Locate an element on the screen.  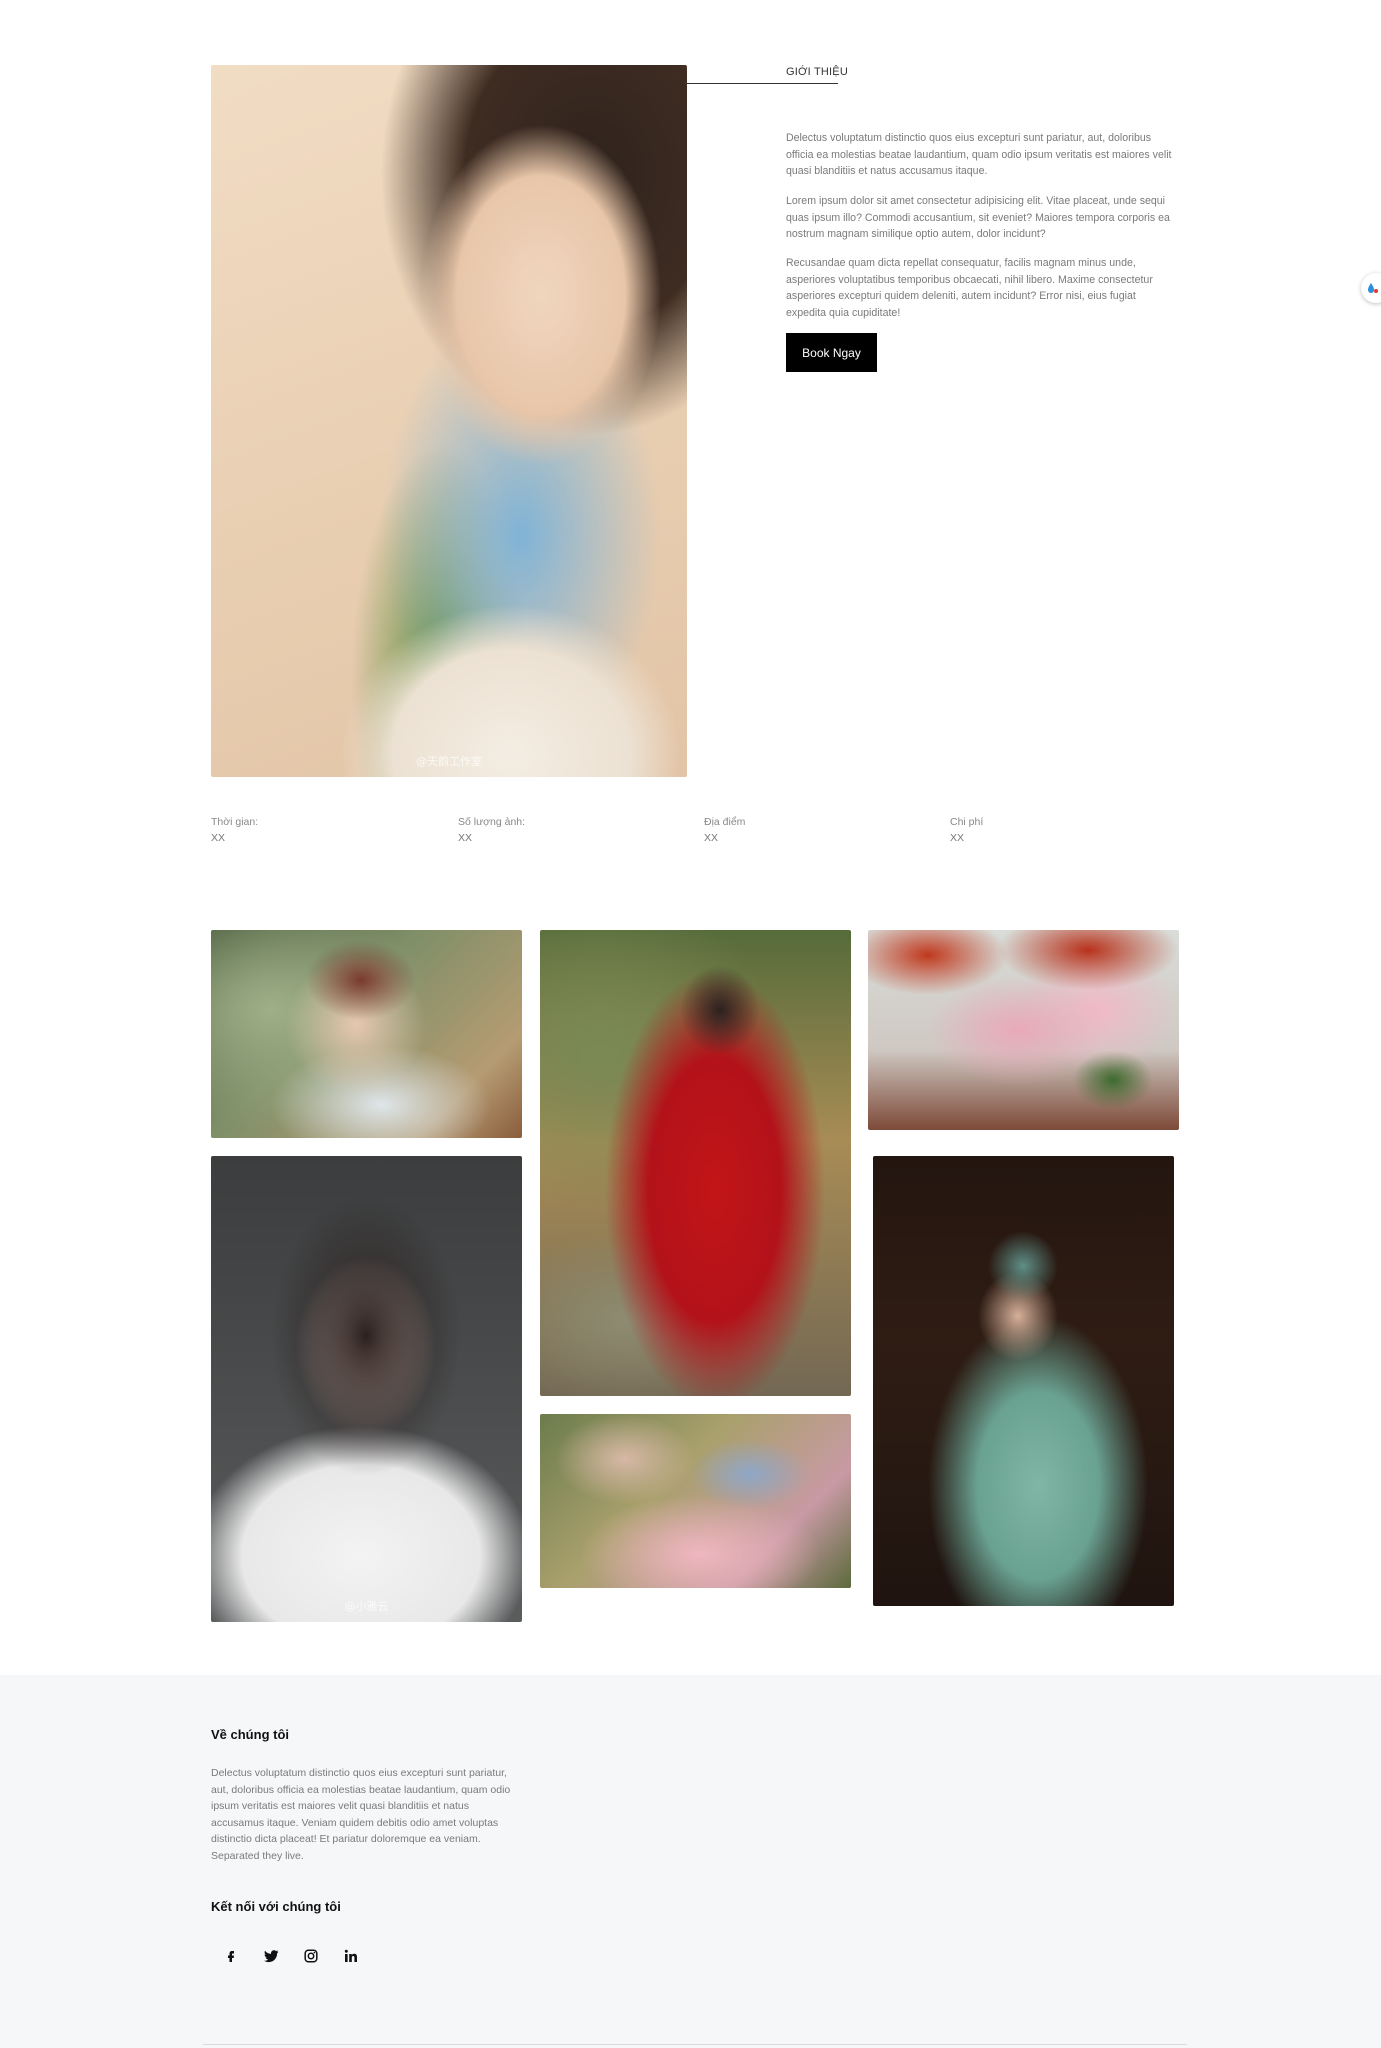
social-links is located at coordinates (291, 1956).